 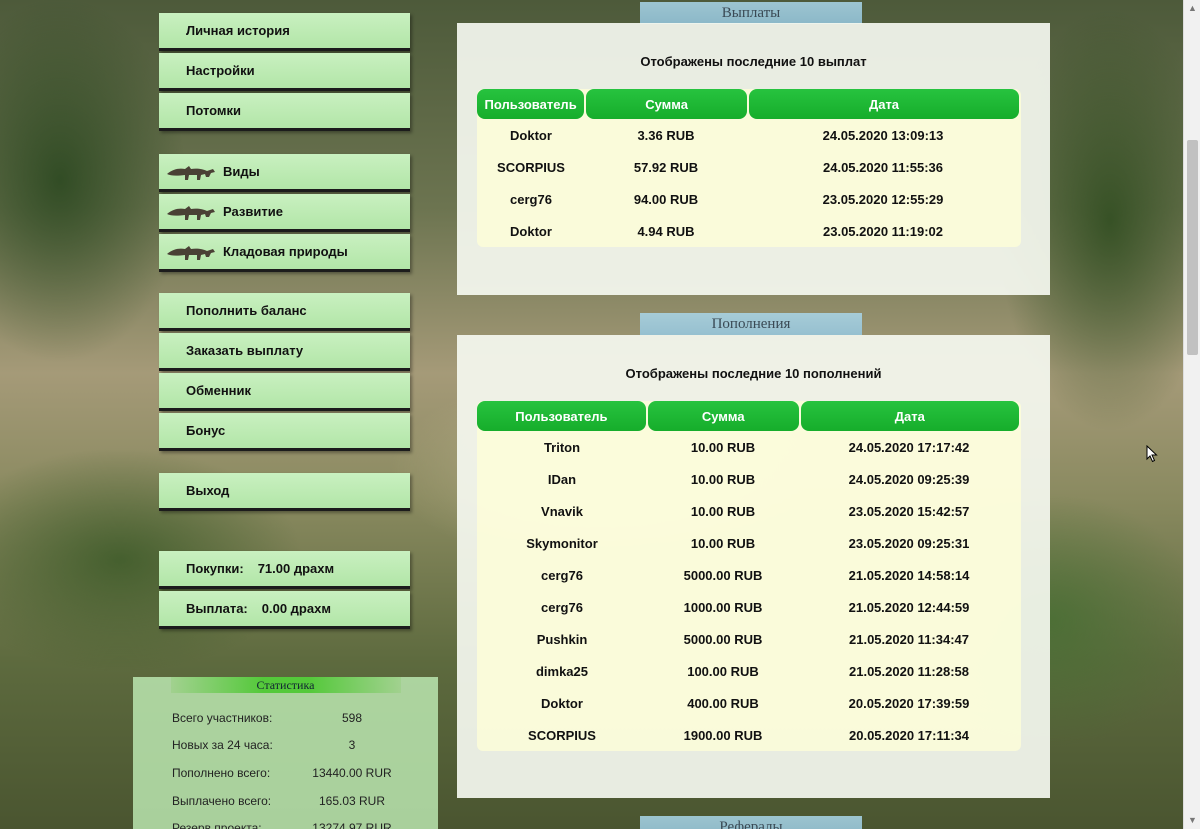 I want to click on menu-item-label: Выход, so click(x=208, y=490).